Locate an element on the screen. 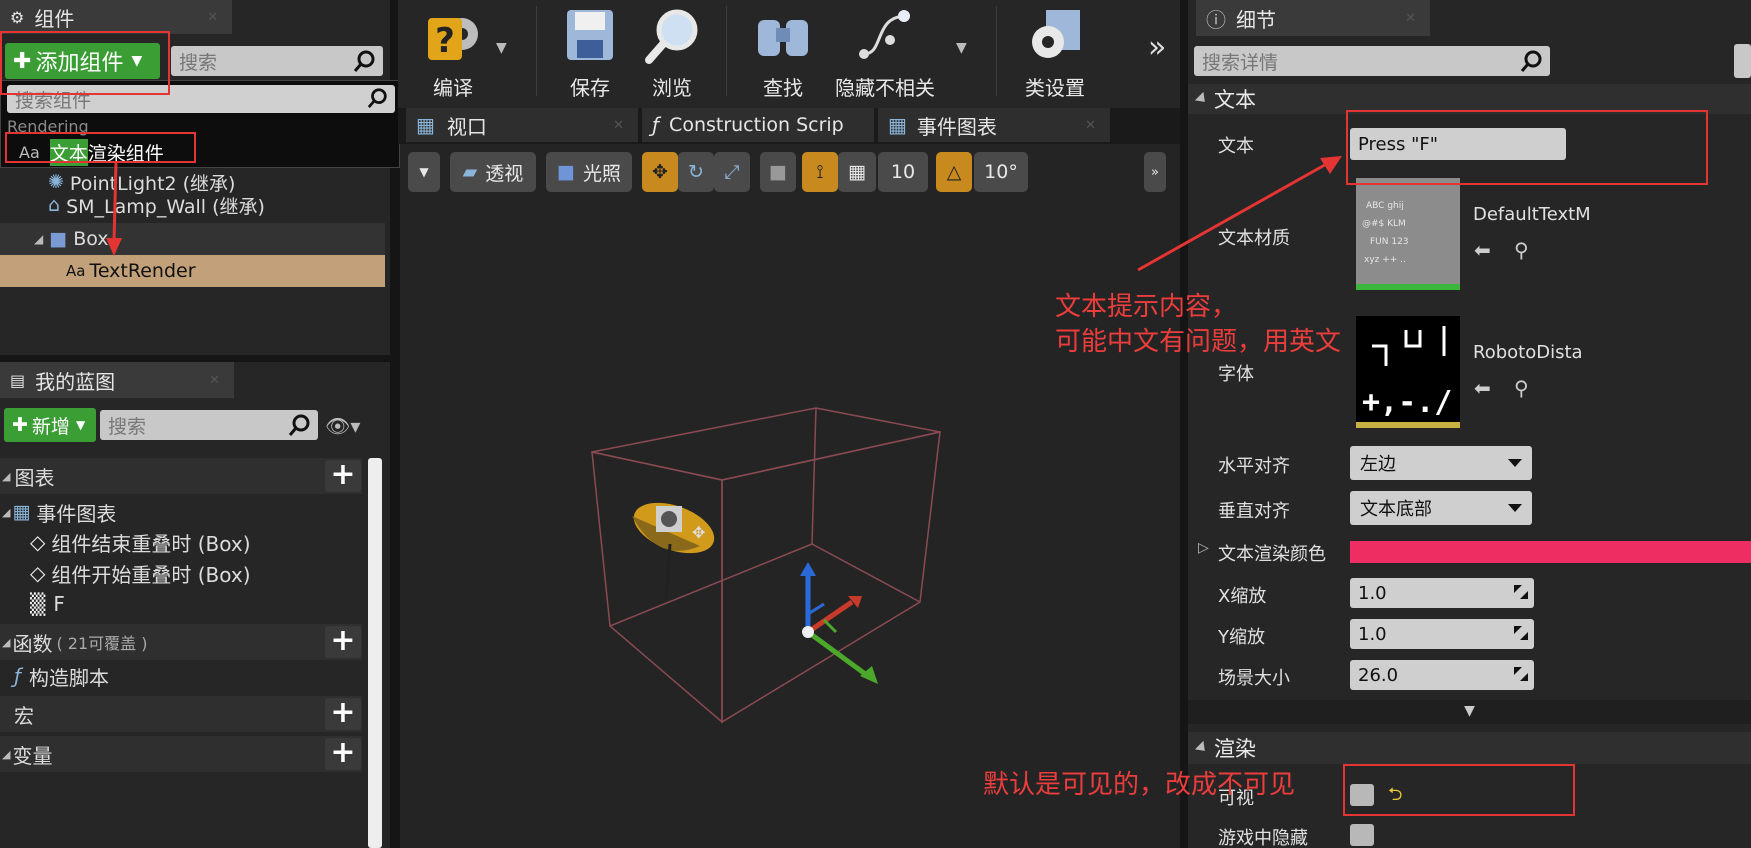  highlight-add-component is located at coordinates (85, 63).